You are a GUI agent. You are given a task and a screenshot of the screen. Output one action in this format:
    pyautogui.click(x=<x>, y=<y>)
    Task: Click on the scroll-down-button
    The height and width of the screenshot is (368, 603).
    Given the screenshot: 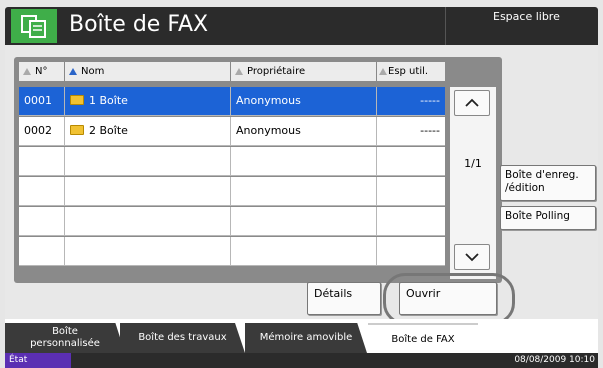 What is the action you would take?
    pyautogui.click(x=472, y=257)
    